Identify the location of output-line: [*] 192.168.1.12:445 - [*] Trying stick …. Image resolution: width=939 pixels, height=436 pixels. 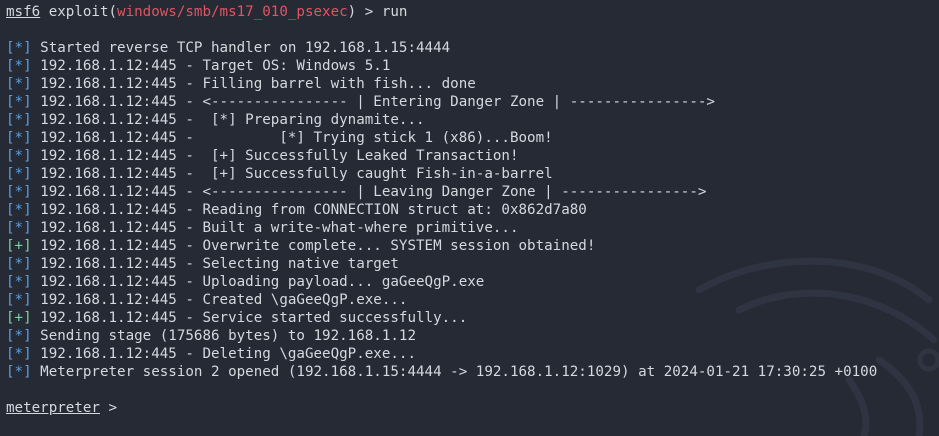
(441, 138).